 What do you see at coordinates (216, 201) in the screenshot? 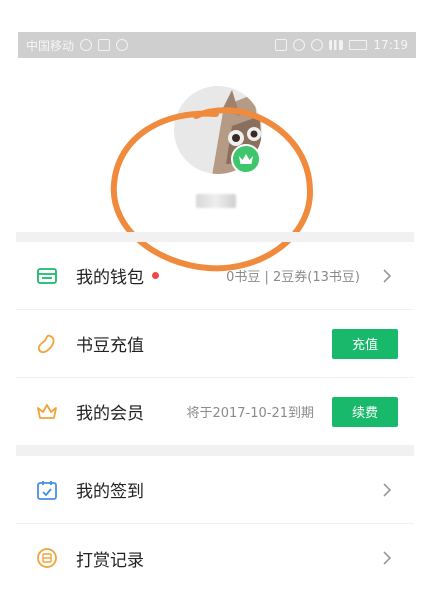
I see `username-blurred` at bounding box center [216, 201].